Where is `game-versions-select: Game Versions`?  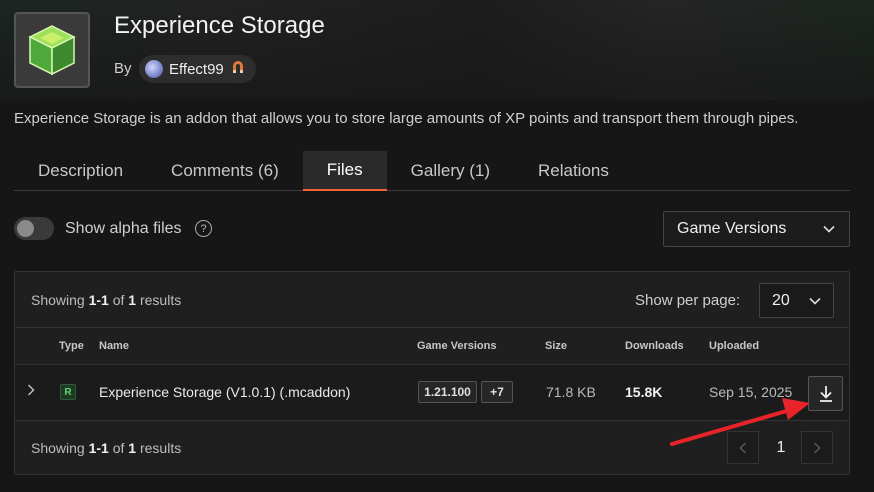 game-versions-select: Game Versions is located at coordinates (756, 229).